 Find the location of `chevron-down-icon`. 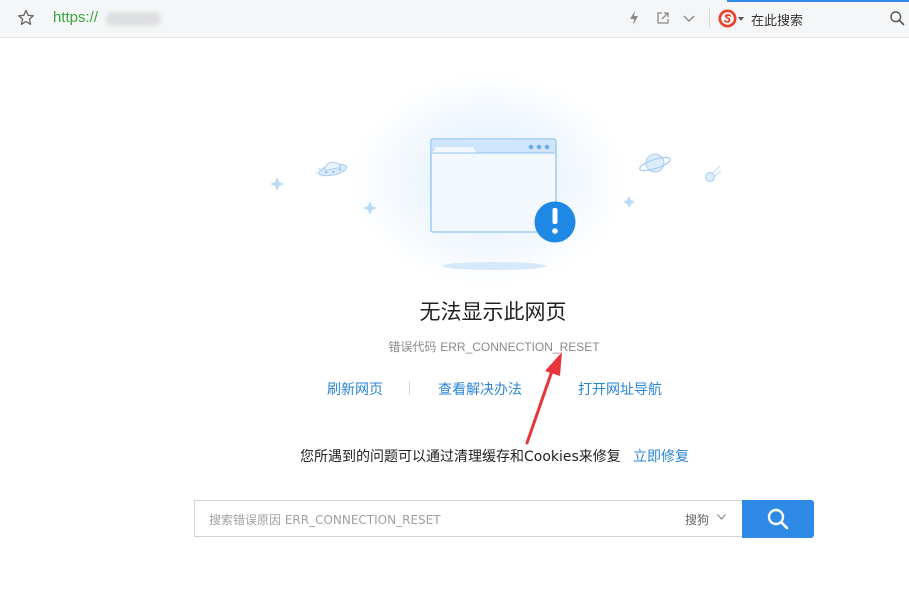

chevron-down-icon is located at coordinates (721, 517).